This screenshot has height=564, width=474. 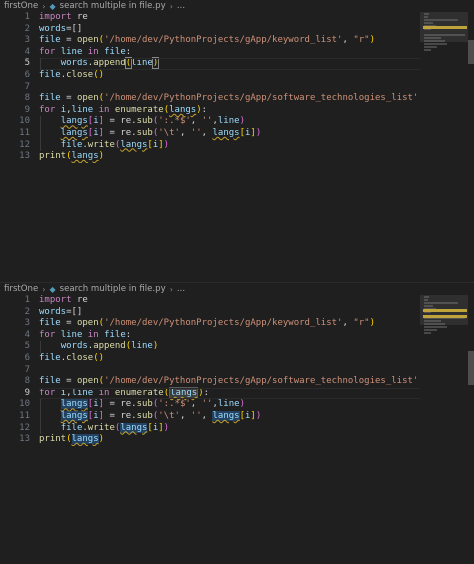 What do you see at coordinates (80, 357) in the screenshot?
I see `code-token: close` at bounding box center [80, 357].